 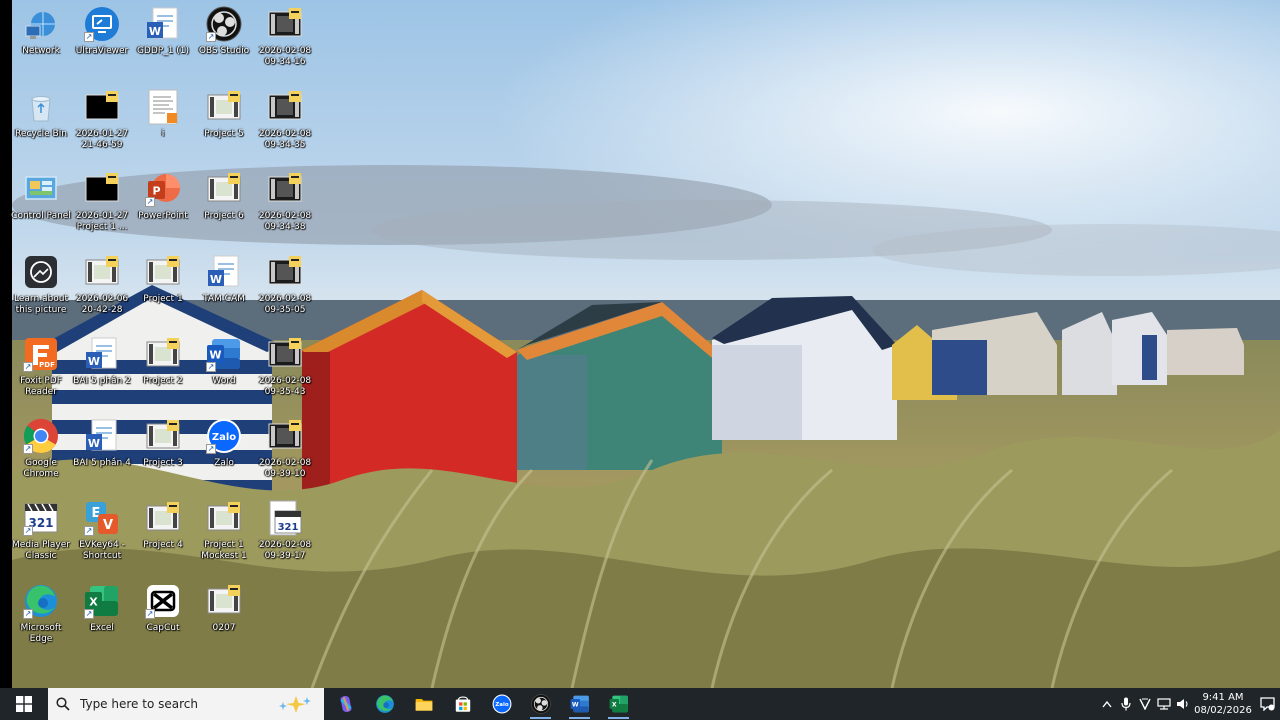 What do you see at coordinates (501, 704) in the screenshot?
I see `taskbar-app-zalo: Zalo` at bounding box center [501, 704].